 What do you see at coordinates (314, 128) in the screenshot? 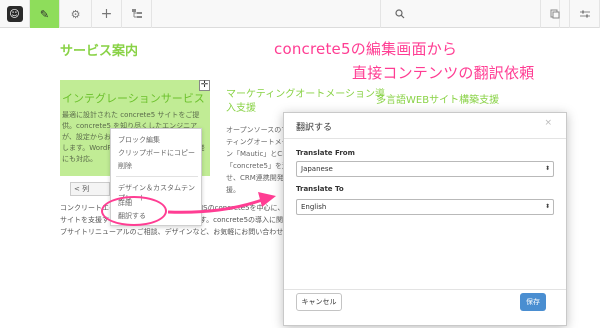
I see `dialog-title: 翻訳する` at bounding box center [314, 128].